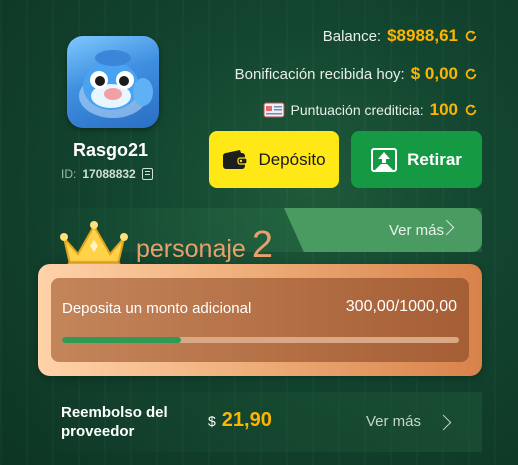 This screenshot has width=518, height=465. What do you see at coordinates (122, 340) in the screenshot?
I see `progress-fill` at bounding box center [122, 340].